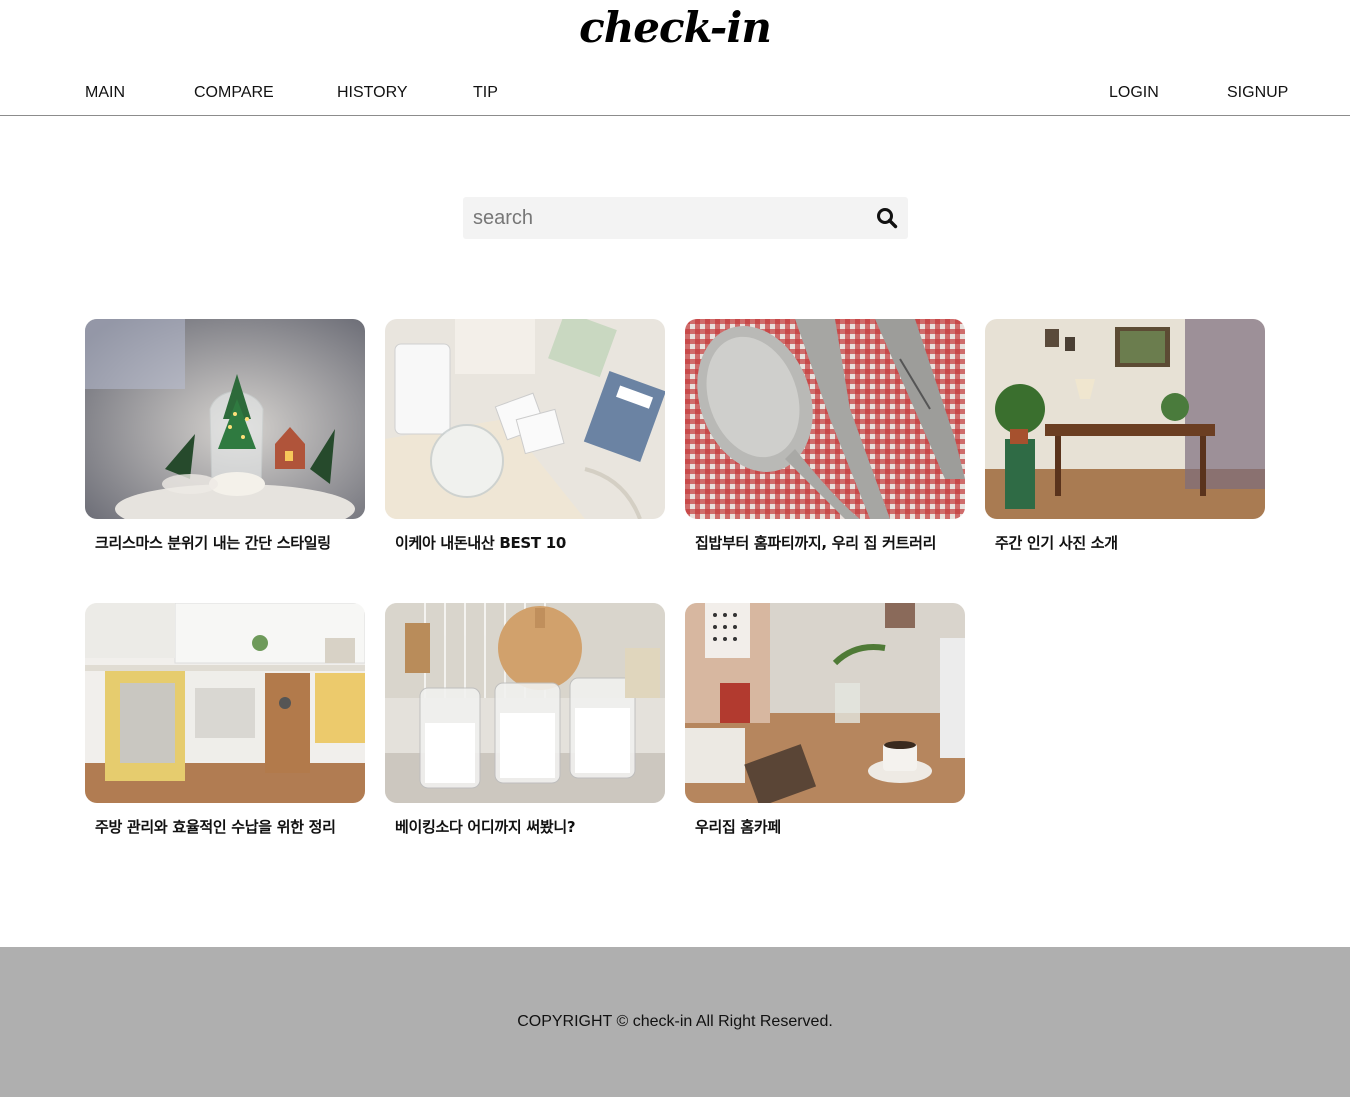  What do you see at coordinates (530, 826) in the screenshot?
I see `card-title: 베이킹소다 어디까지 써봤니?` at bounding box center [530, 826].